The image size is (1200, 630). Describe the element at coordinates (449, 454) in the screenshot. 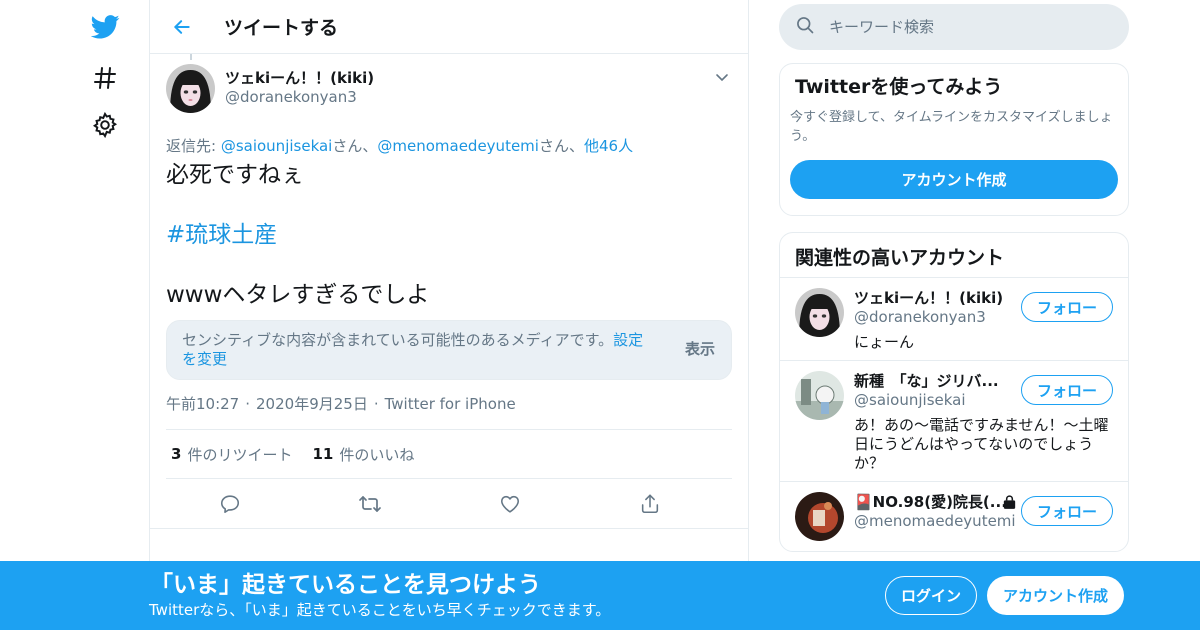

I see `tweet-stats: 3 件のリツイート 11 件のいいね` at that location.